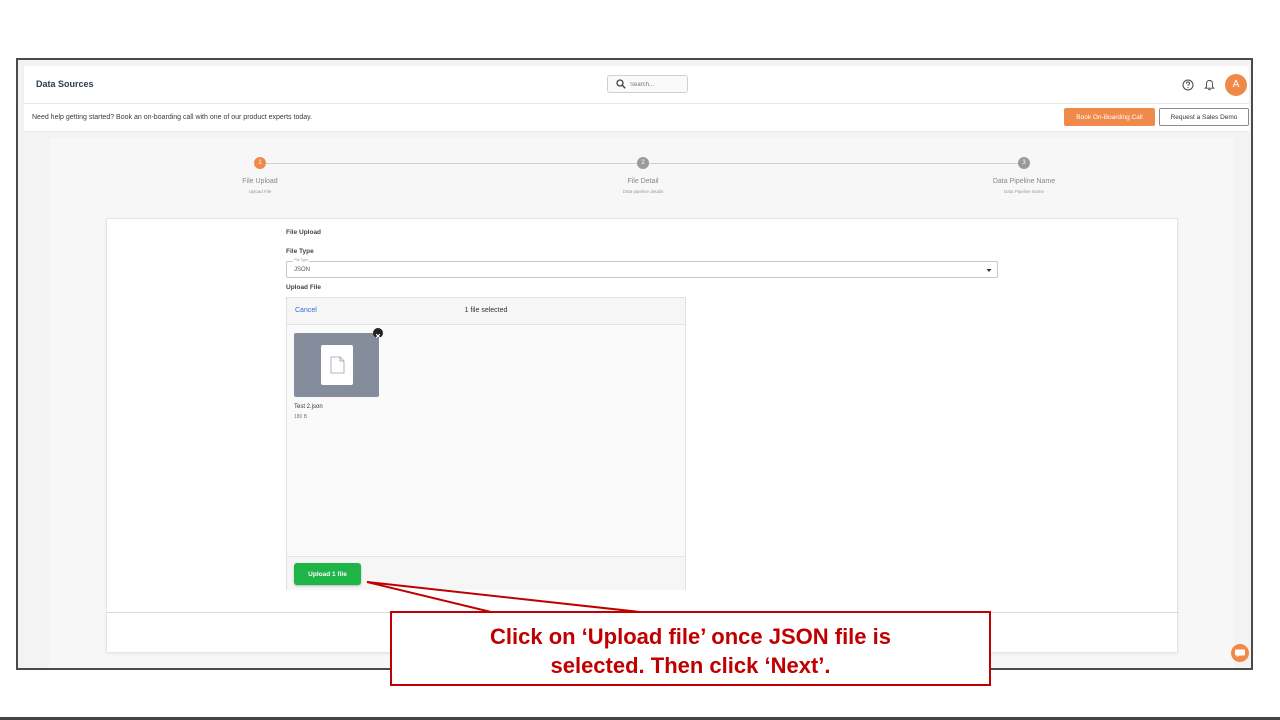  What do you see at coordinates (1024, 181) in the screenshot?
I see `step-3-title: Data Pipeline Name` at bounding box center [1024, 181].